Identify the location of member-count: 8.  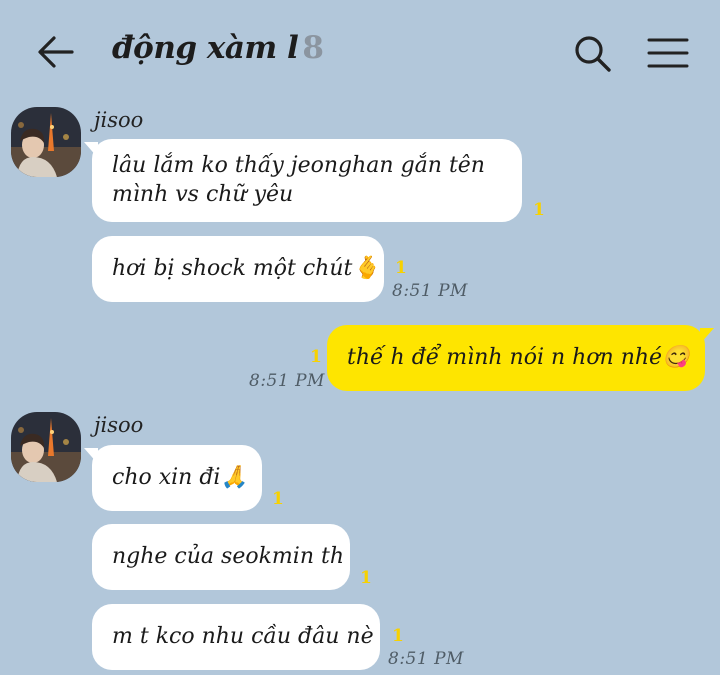
(313, 48).